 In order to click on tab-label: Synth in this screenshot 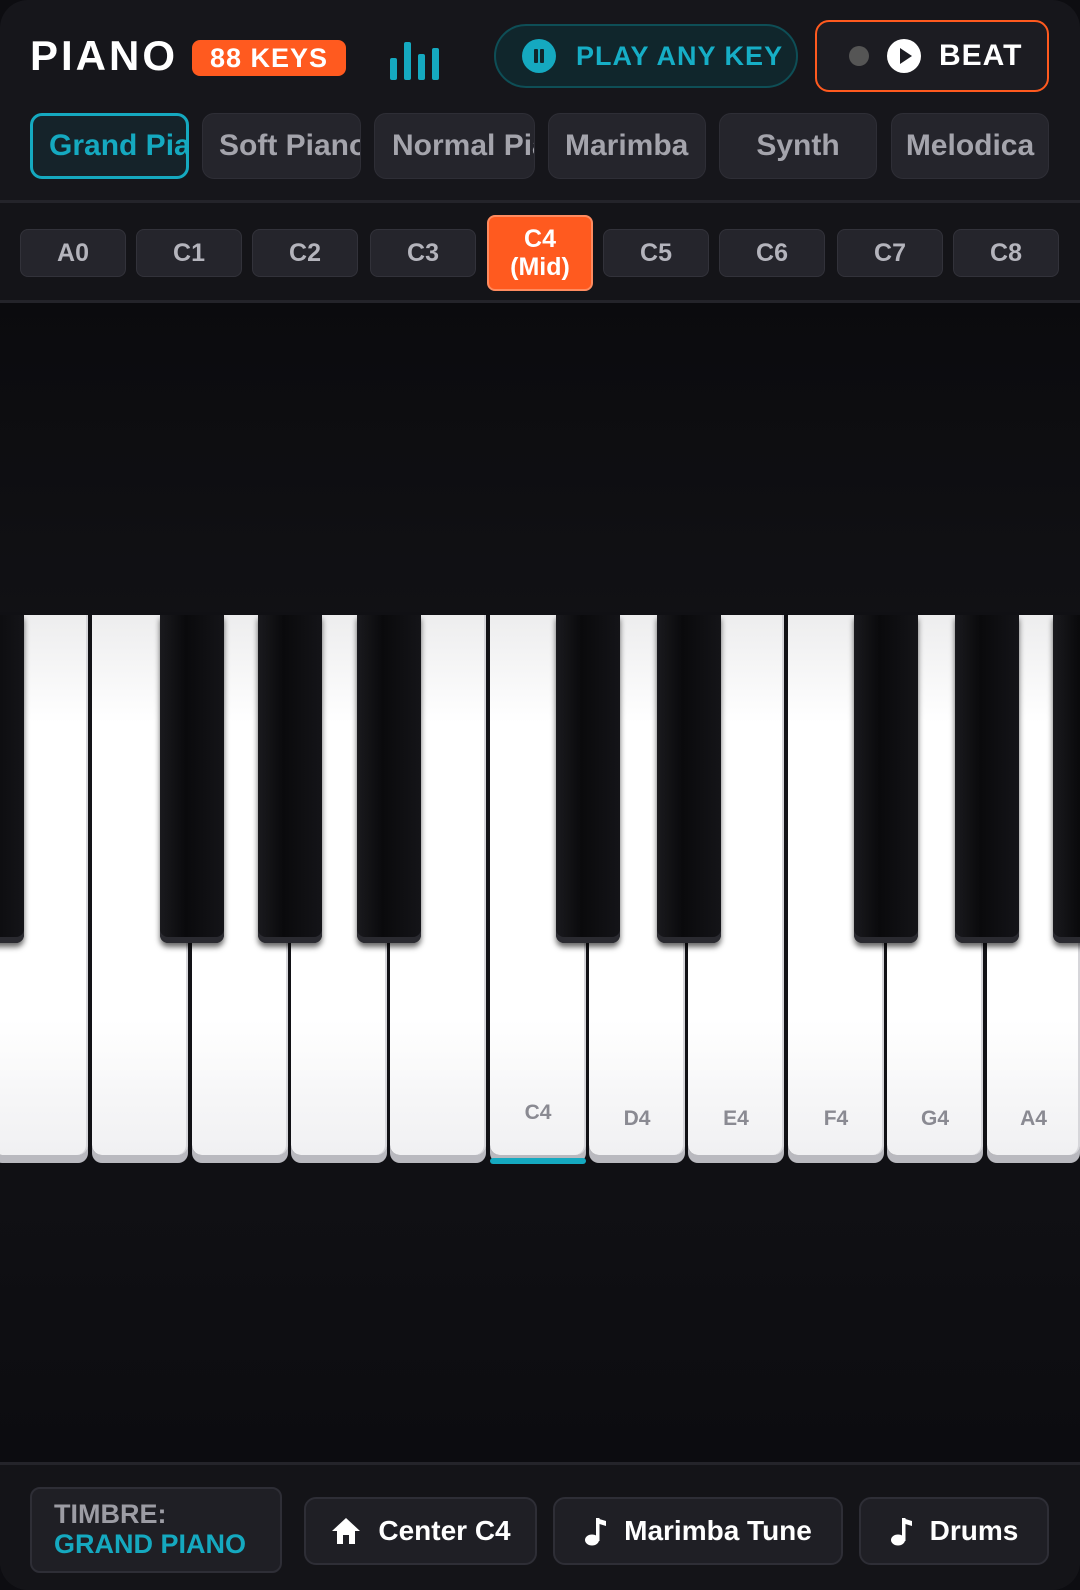, I will do `click(798, 145)`.